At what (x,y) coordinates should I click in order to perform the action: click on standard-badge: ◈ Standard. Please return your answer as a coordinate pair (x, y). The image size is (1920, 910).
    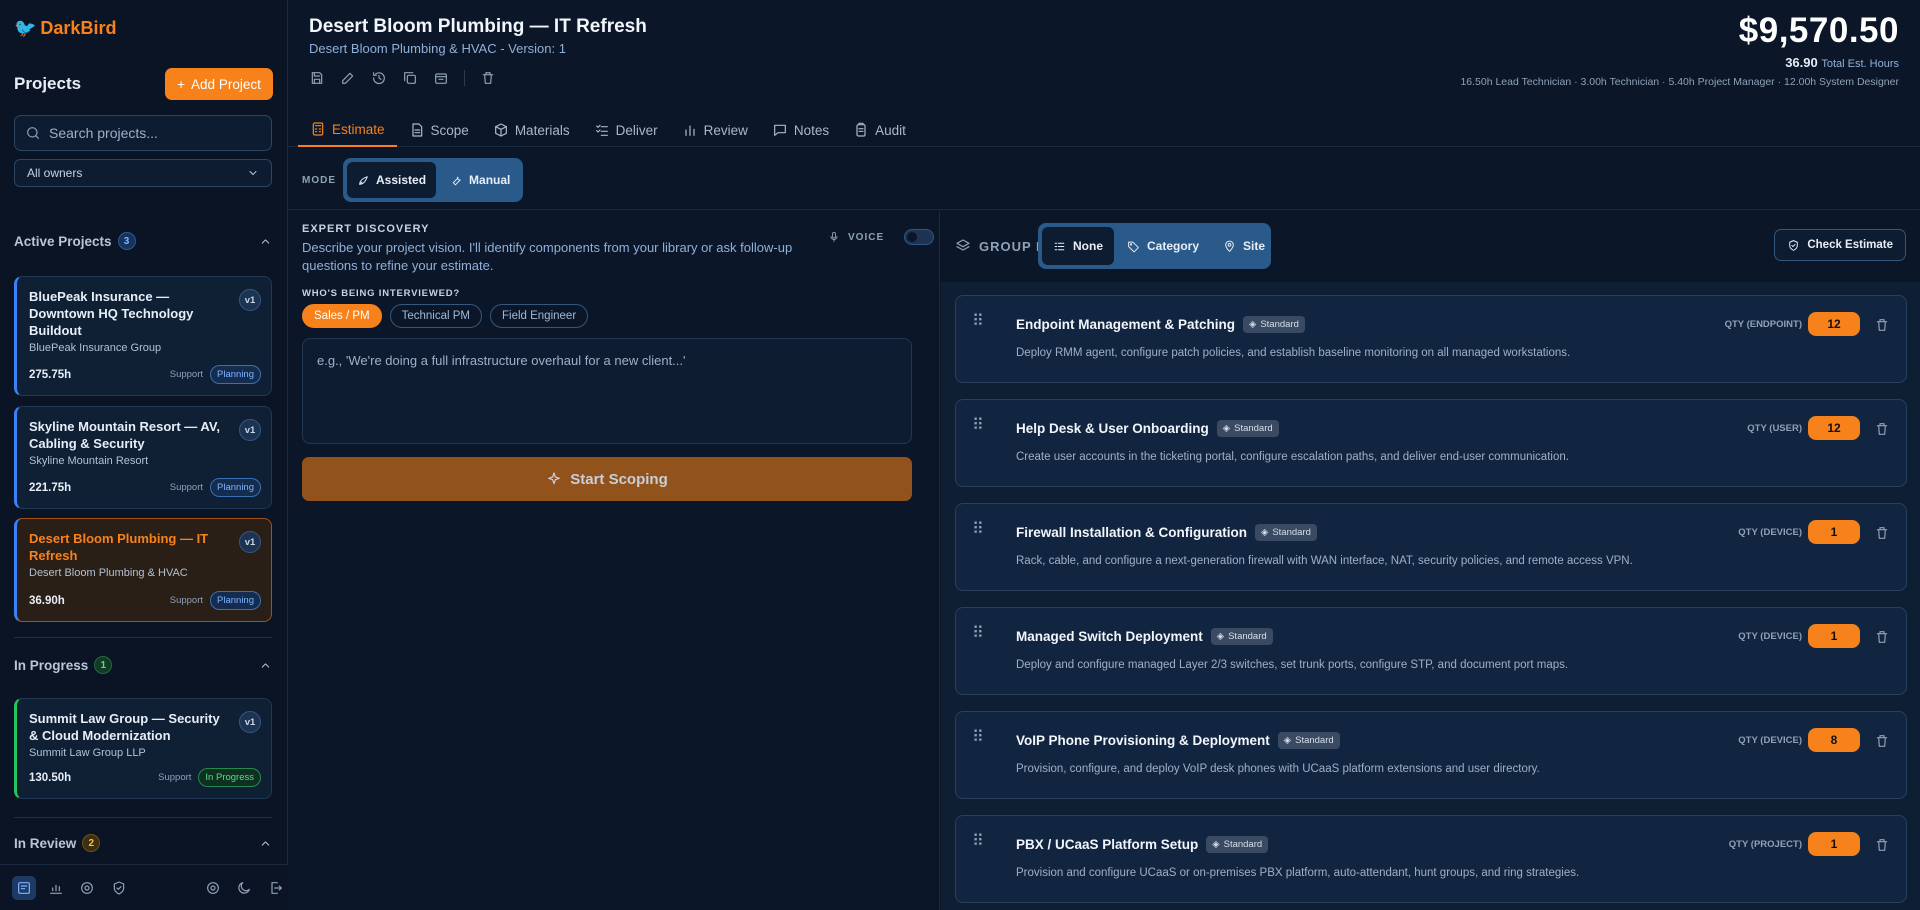
    Looking at the image, I should click on (1241, 636).